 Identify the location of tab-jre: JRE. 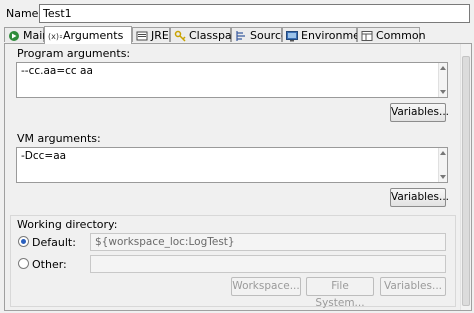
(151, 34).